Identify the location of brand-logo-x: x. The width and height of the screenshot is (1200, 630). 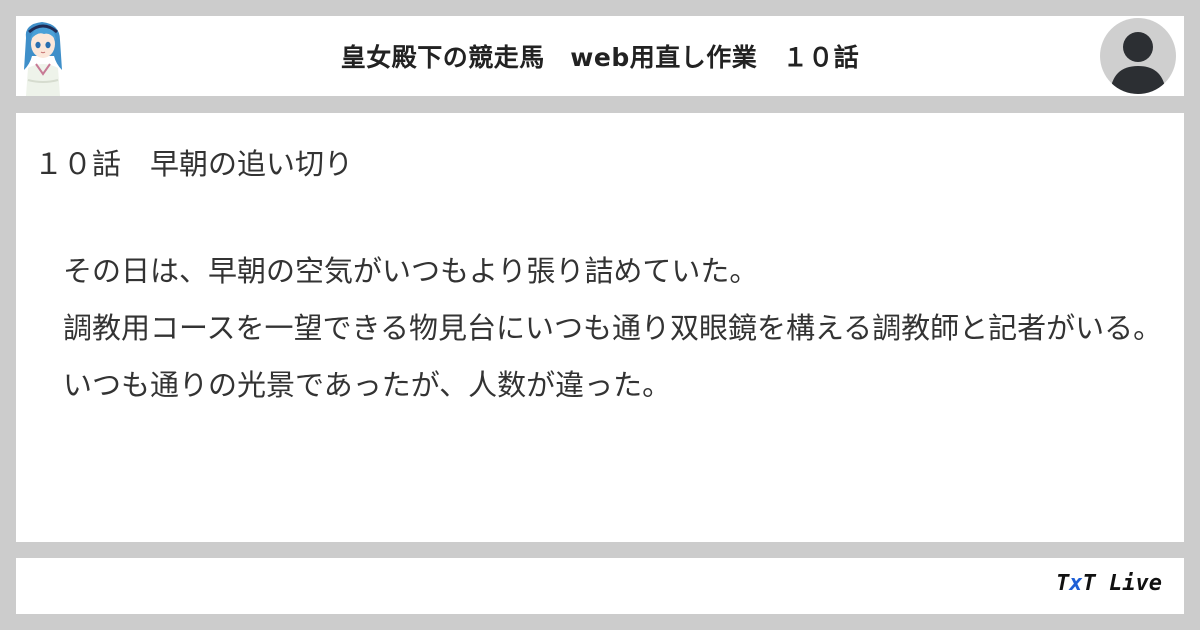
(1076, 583).